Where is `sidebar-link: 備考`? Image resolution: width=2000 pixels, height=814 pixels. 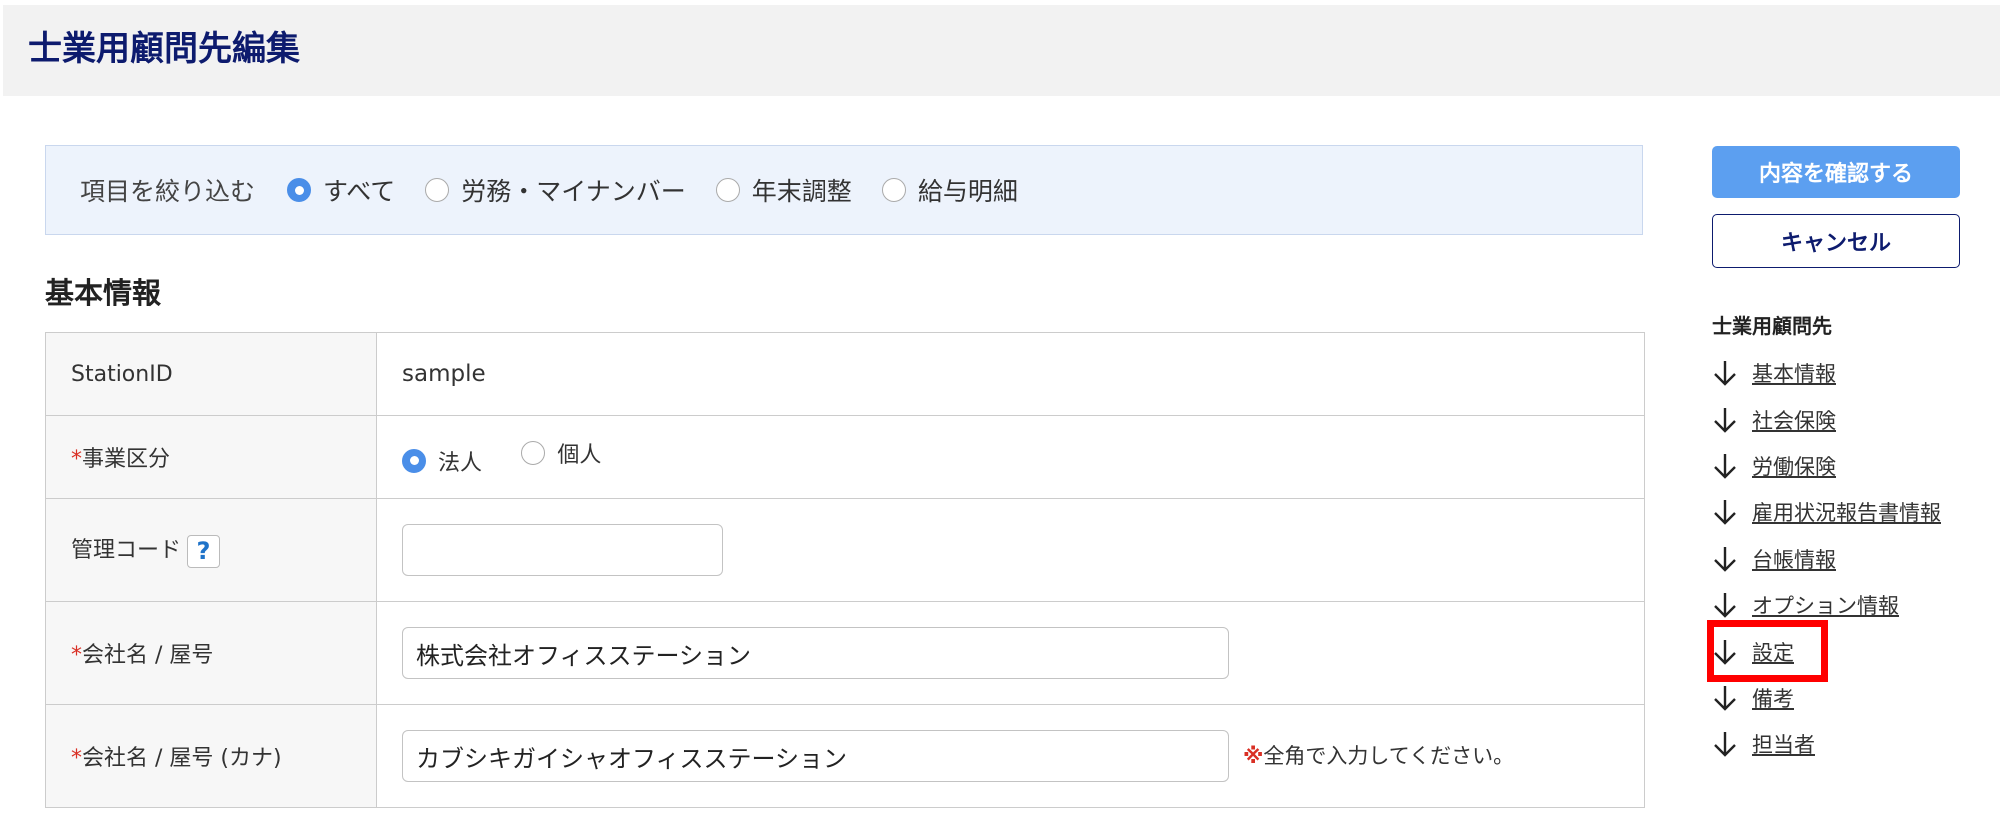 sidebar-link: 備考 is located at coordinates (1773, 698).